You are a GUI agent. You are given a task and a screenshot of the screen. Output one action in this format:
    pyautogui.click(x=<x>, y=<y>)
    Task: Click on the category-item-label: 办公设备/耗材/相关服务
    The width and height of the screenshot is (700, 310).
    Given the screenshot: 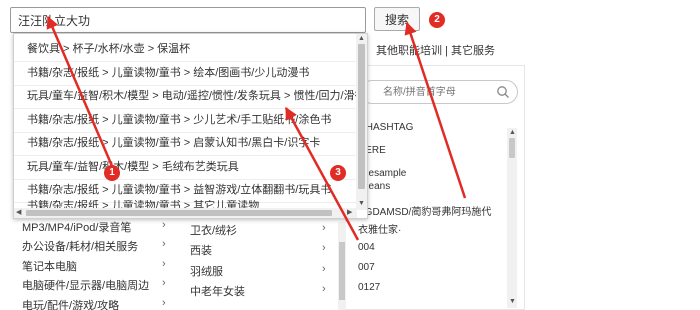 What is the action you would take?
    pyautogui.click(x=80, y=247)
    